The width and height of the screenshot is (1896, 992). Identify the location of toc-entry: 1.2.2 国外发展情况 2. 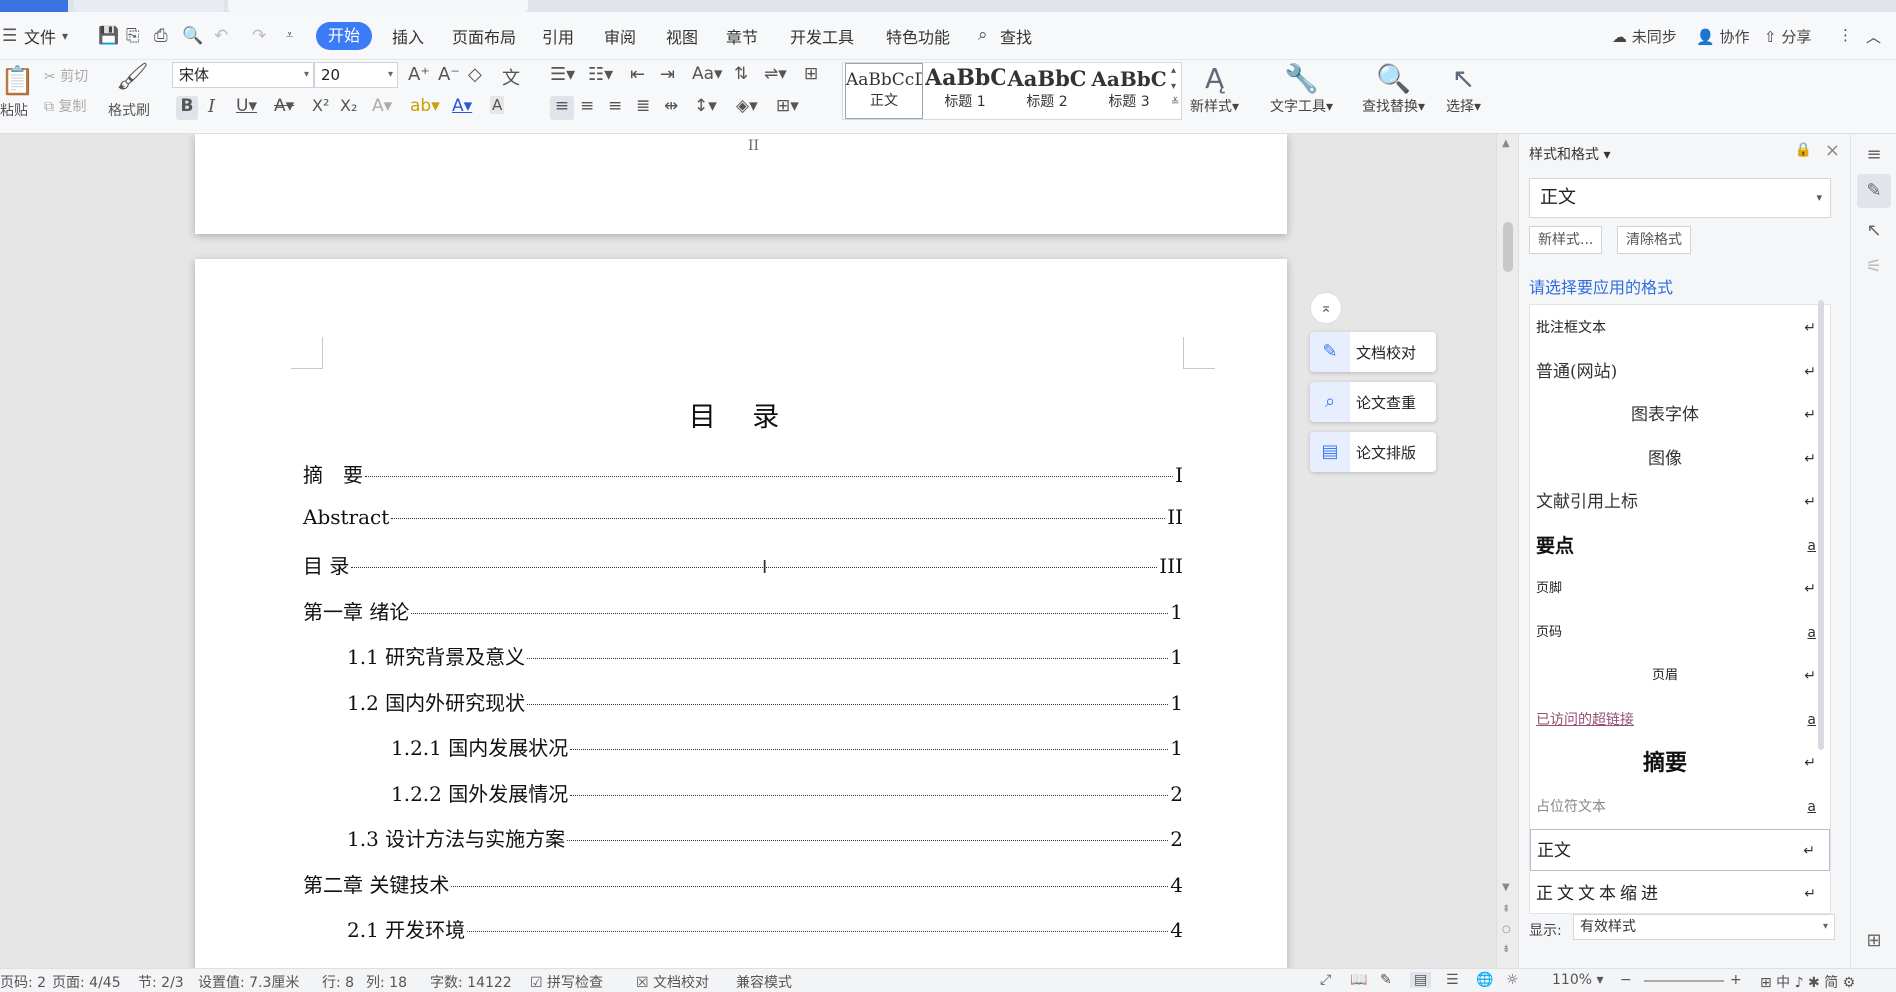
(787, 792).